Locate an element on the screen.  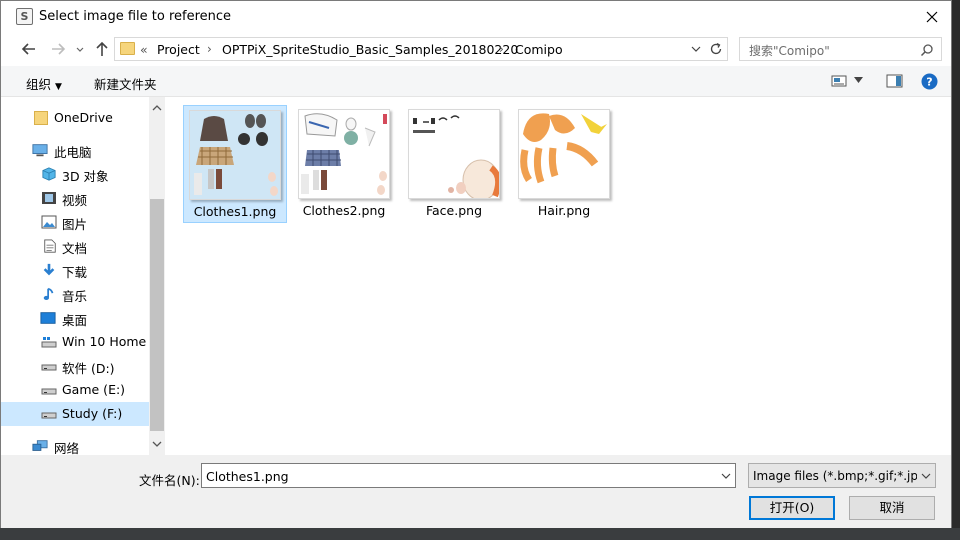
close-button is located at coordinates (932, 16).